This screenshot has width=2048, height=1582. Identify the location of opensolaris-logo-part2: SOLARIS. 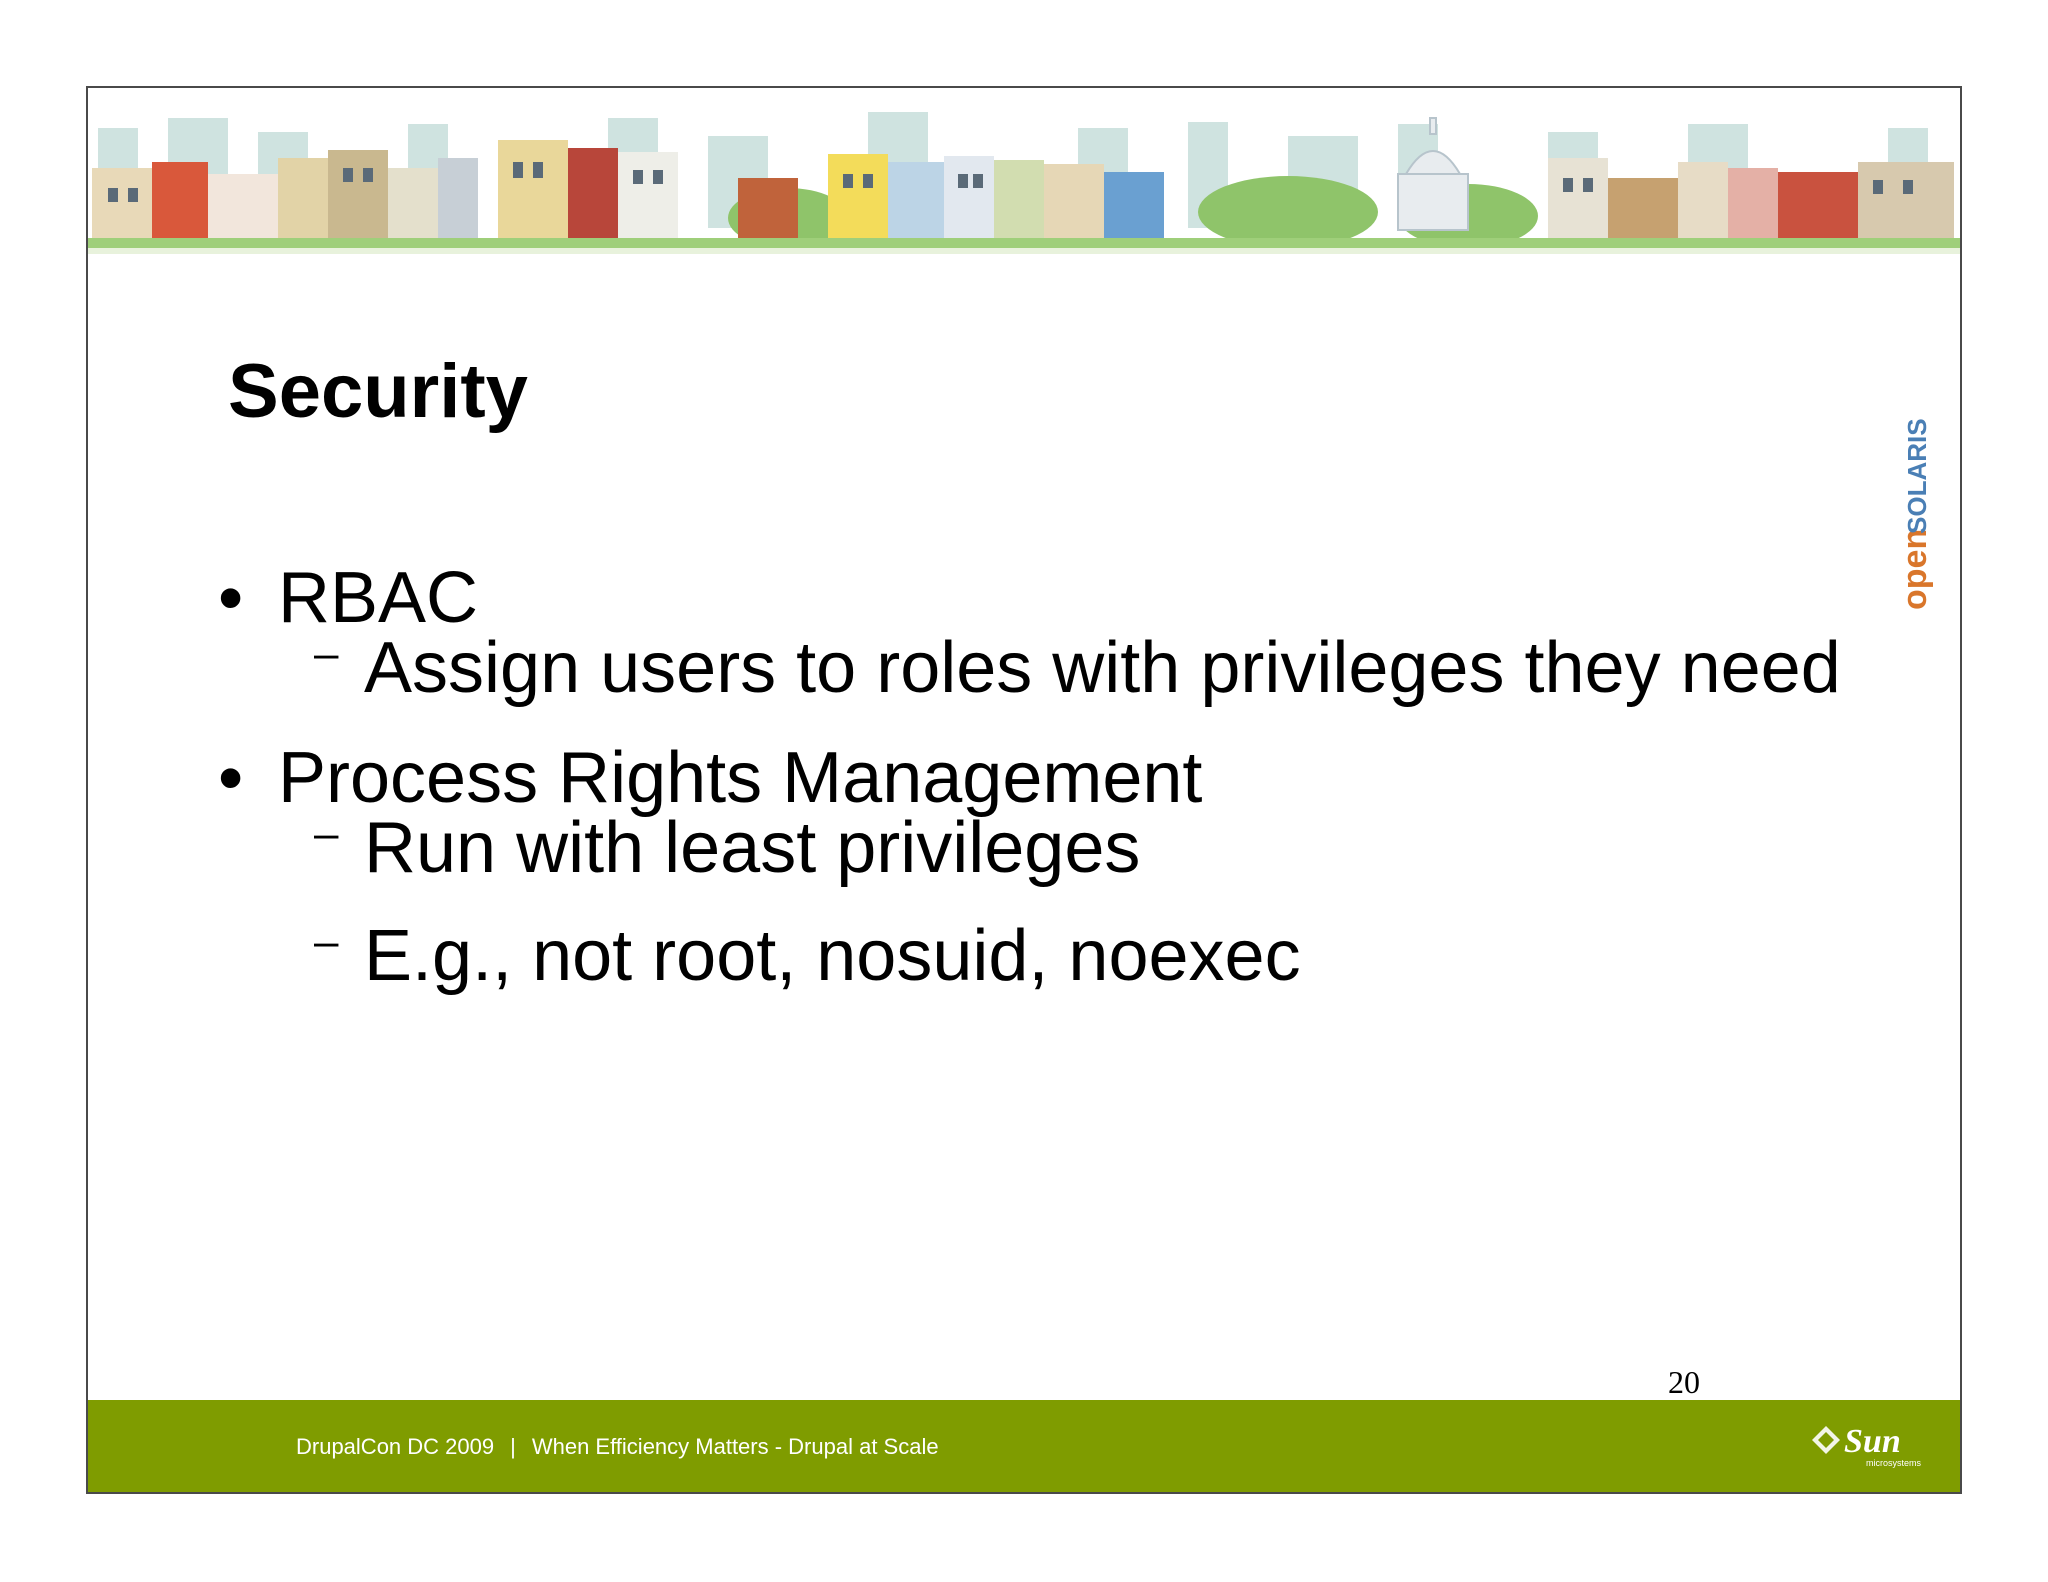
(1917, 476).